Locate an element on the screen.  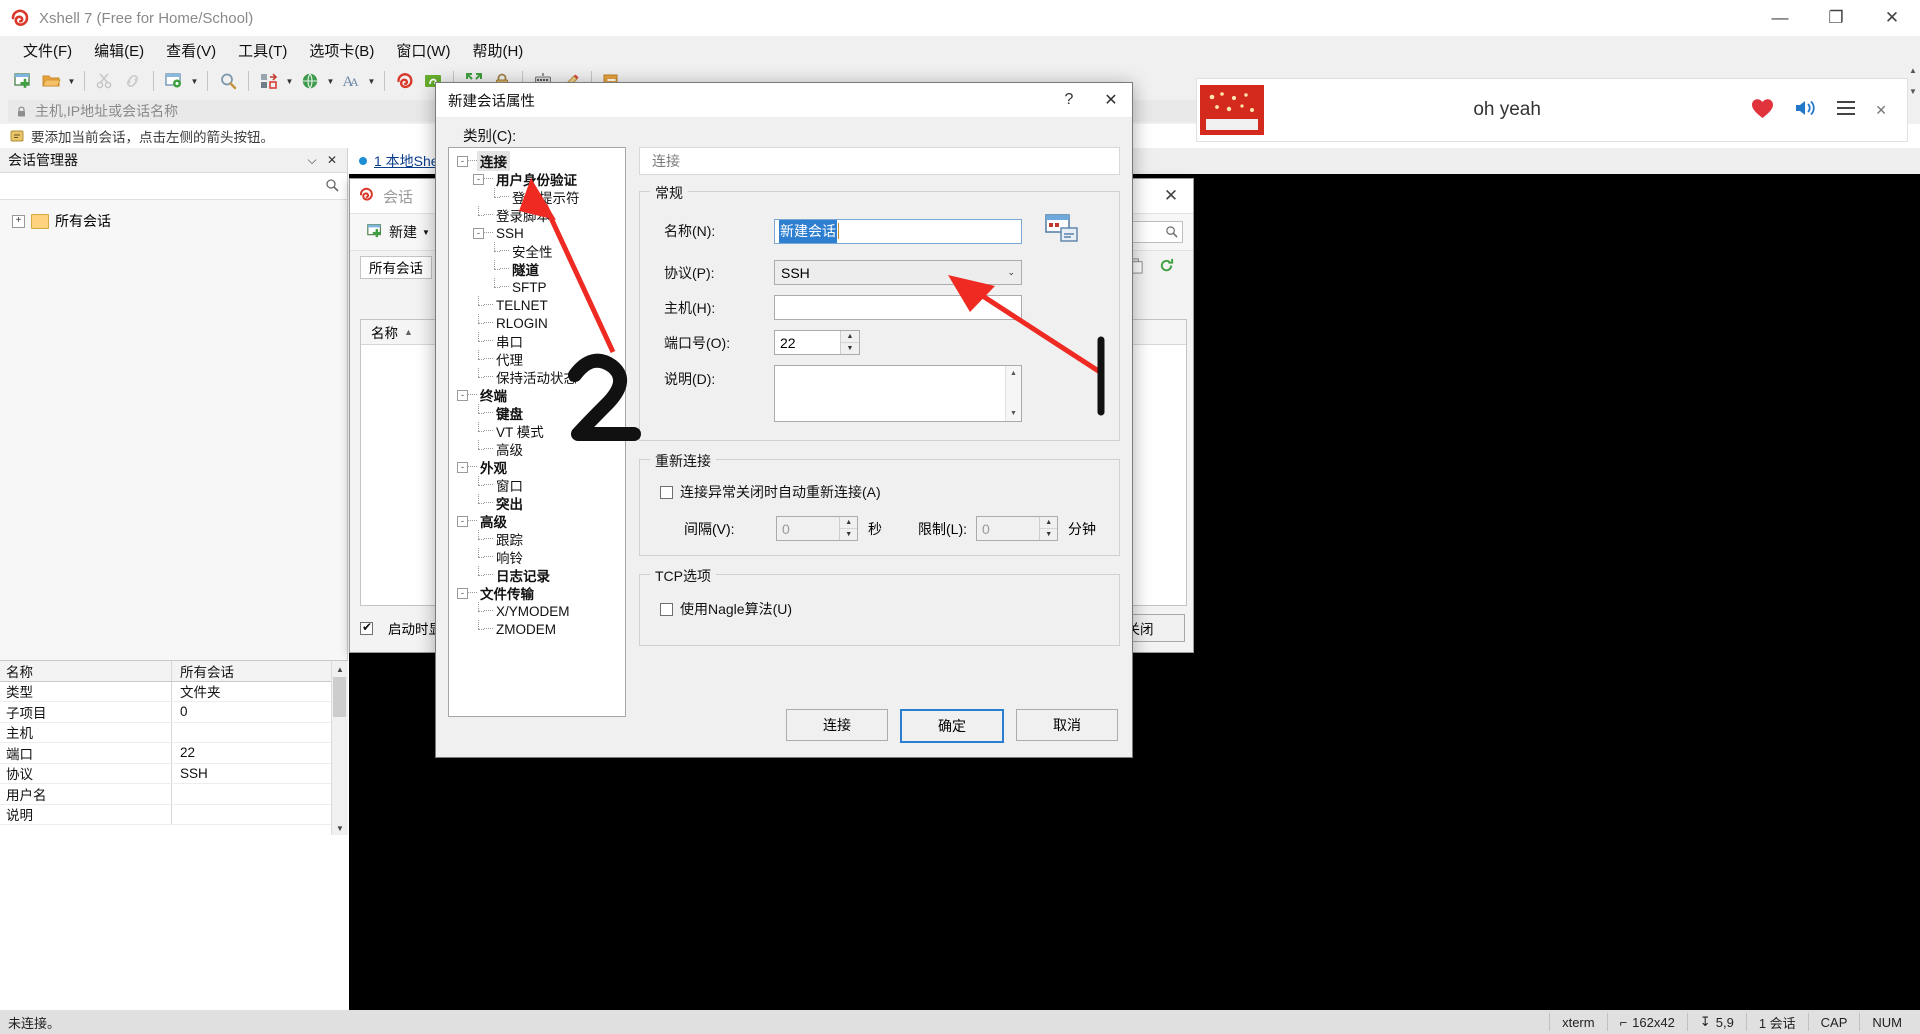
open-folder-caret-icon: ▼ is located at coordinates (71, 81).